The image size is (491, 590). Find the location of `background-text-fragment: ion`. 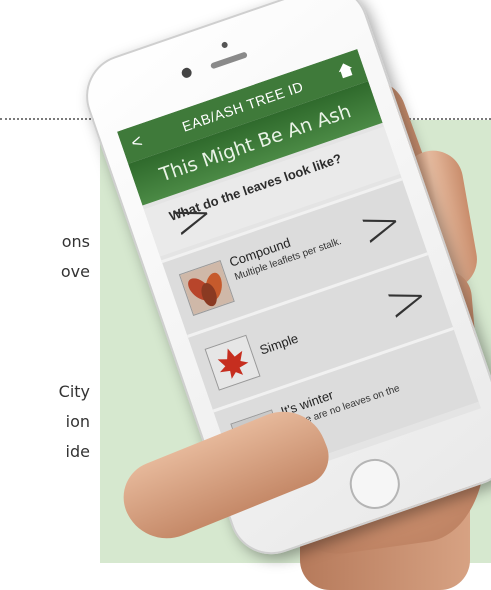

background-text-fragment: ion is located at coordinates (77, 421).